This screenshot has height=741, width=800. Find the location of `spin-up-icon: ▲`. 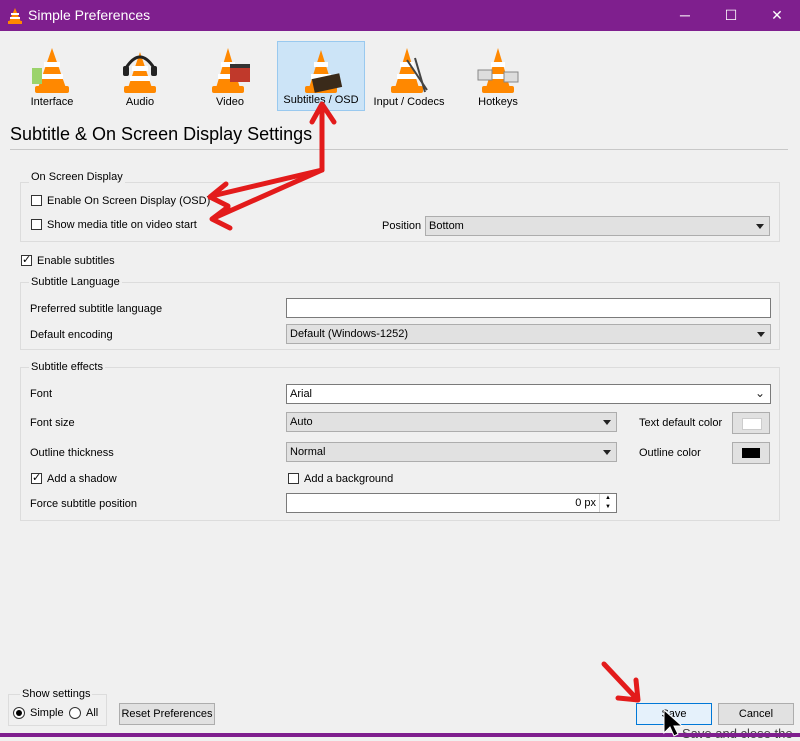

spin-up-icon: ▲ is located at coordinates (608, 498).